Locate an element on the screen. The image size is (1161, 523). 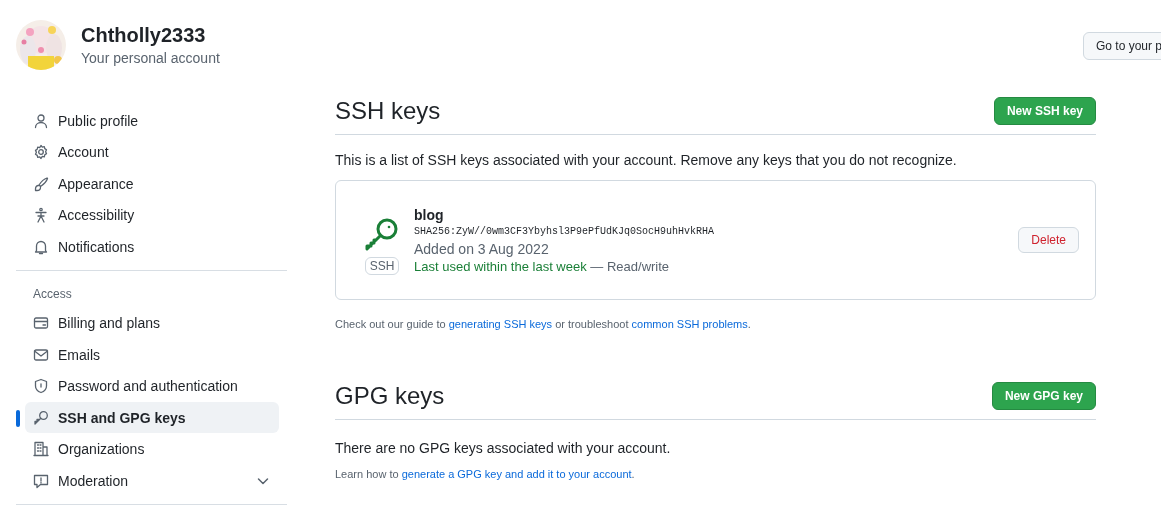
guide-link: common SSH problems is located at coordinates (689, 324).